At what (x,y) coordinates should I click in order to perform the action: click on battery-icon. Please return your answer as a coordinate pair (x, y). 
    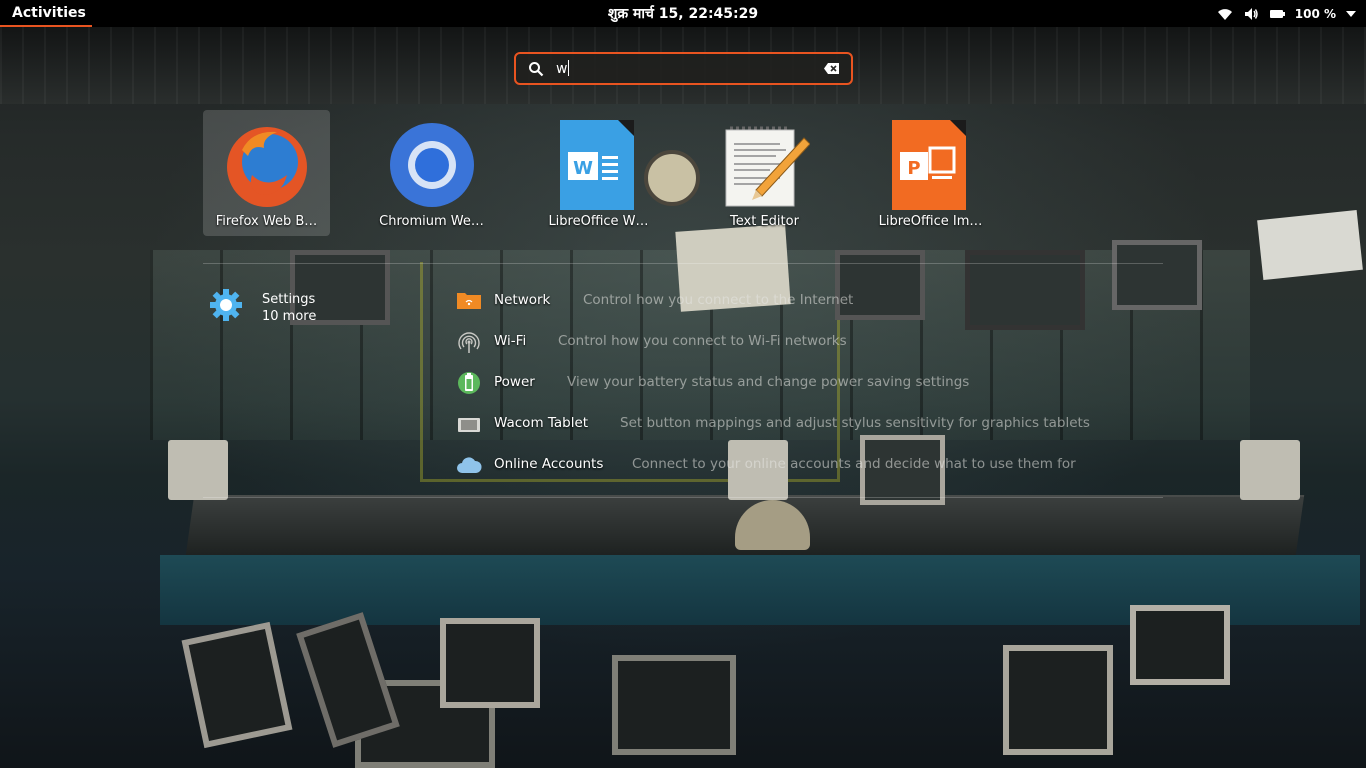
    Looking at the image, I should click on (1277, 13).